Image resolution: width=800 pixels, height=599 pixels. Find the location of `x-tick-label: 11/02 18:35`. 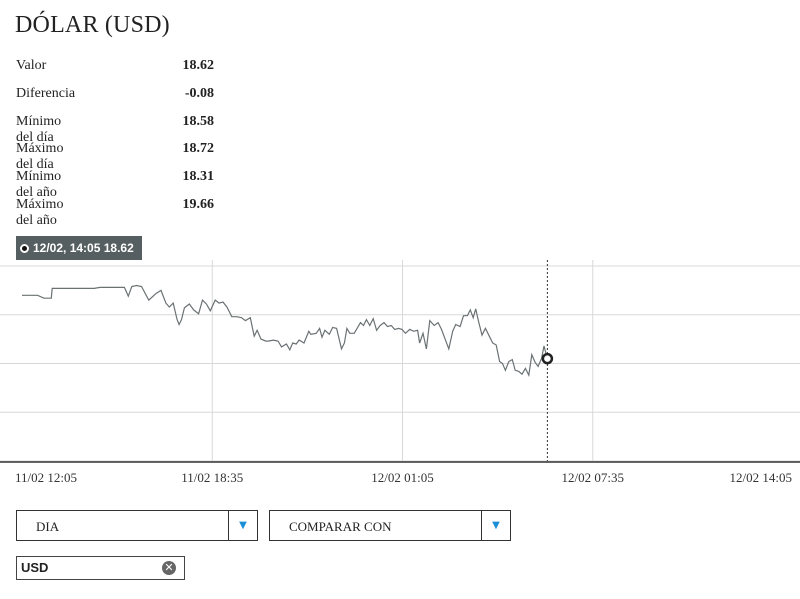

x-tick-label: 11/02 18:35 is located at coordinates (212, 477).